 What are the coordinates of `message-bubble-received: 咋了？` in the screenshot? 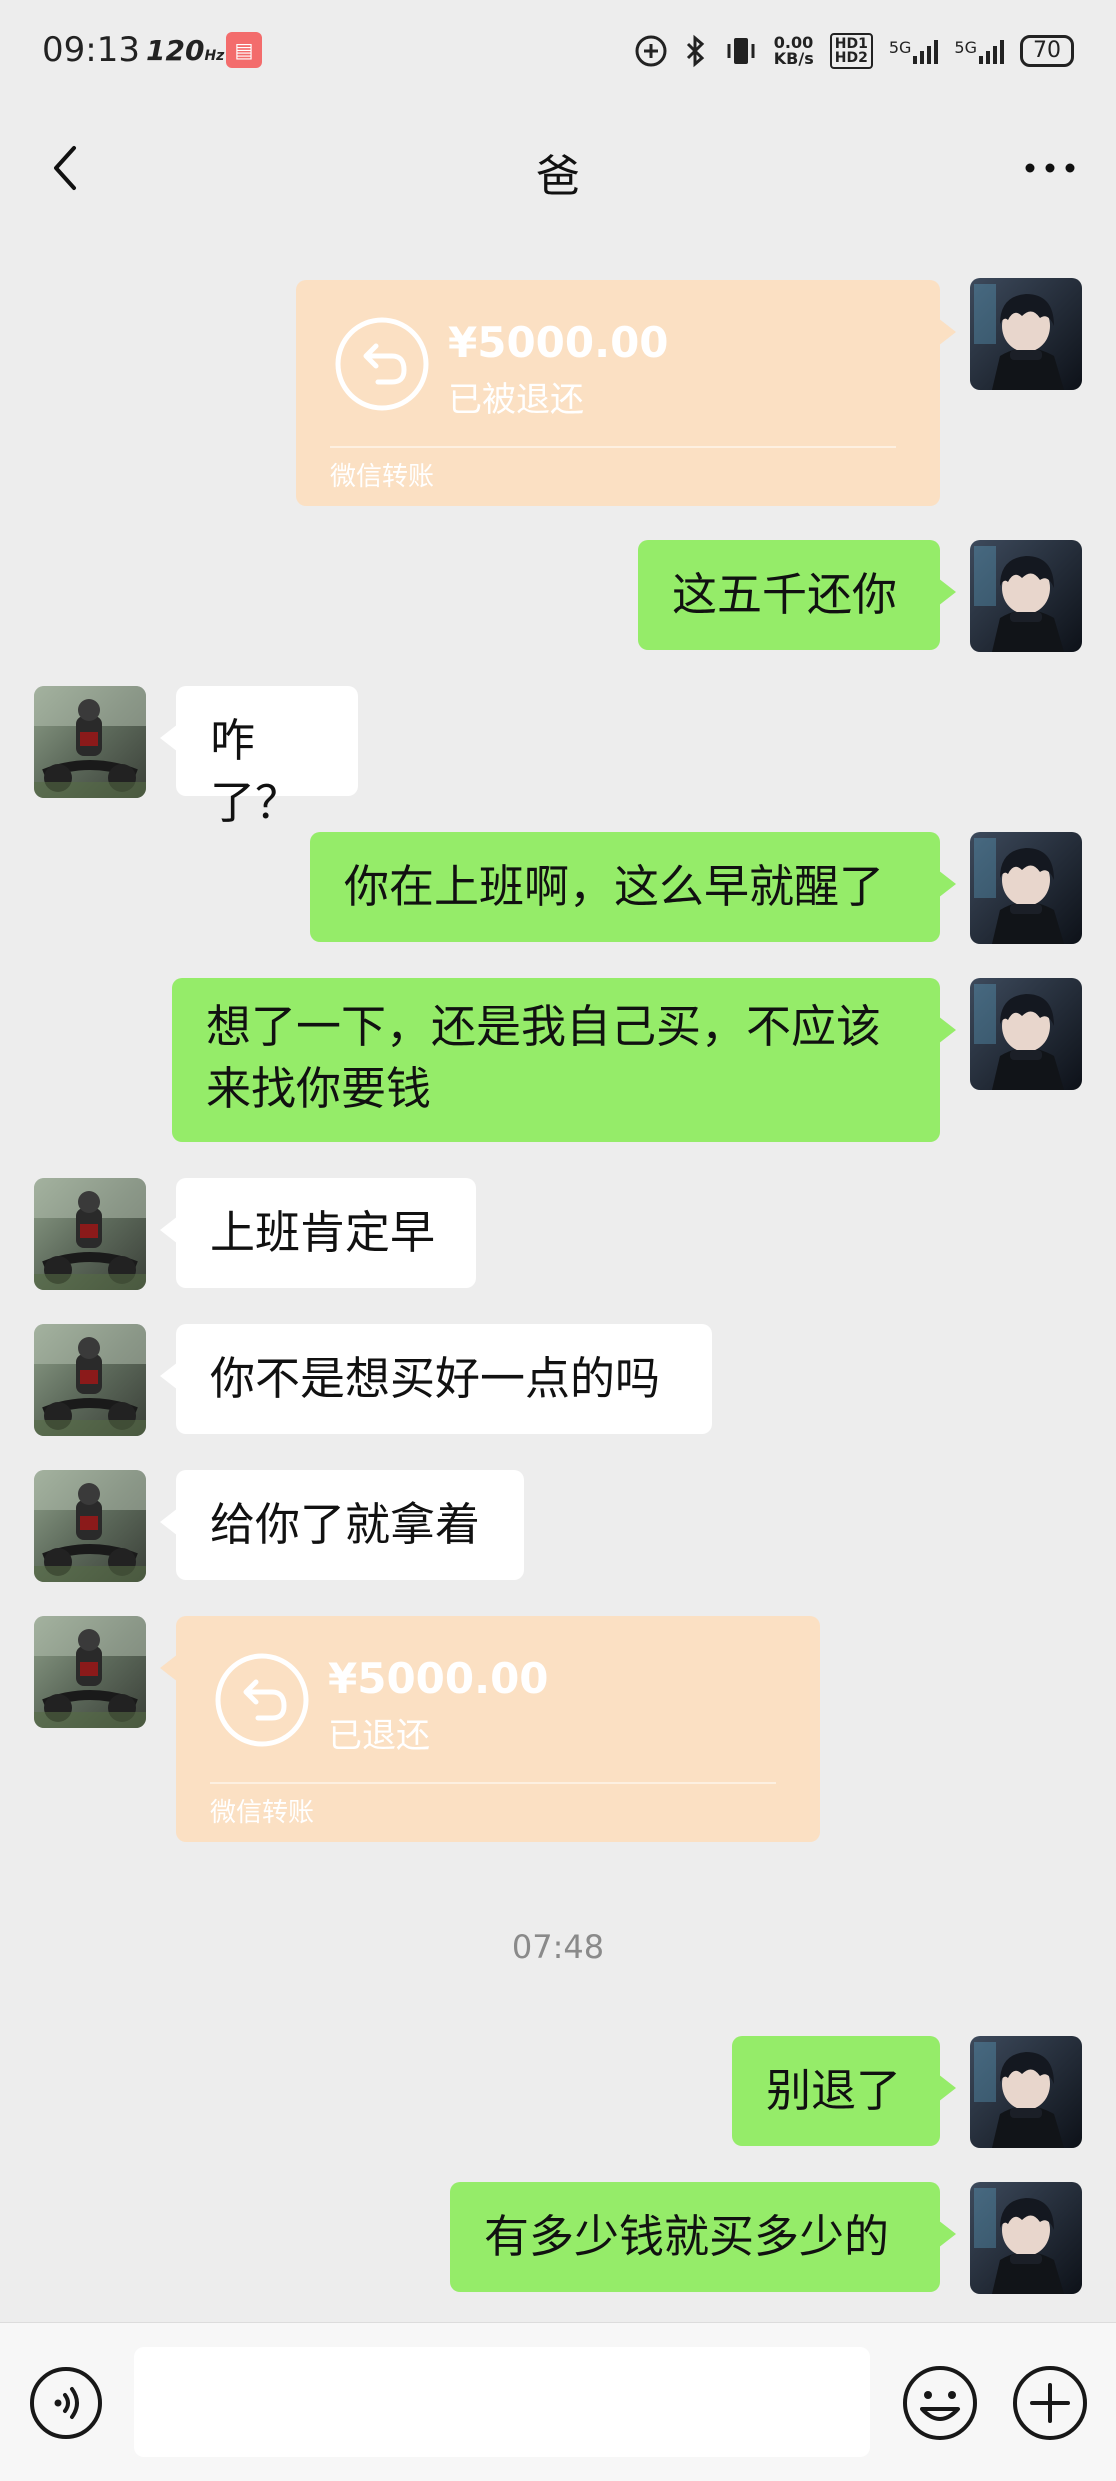 It's located at (259, 757).